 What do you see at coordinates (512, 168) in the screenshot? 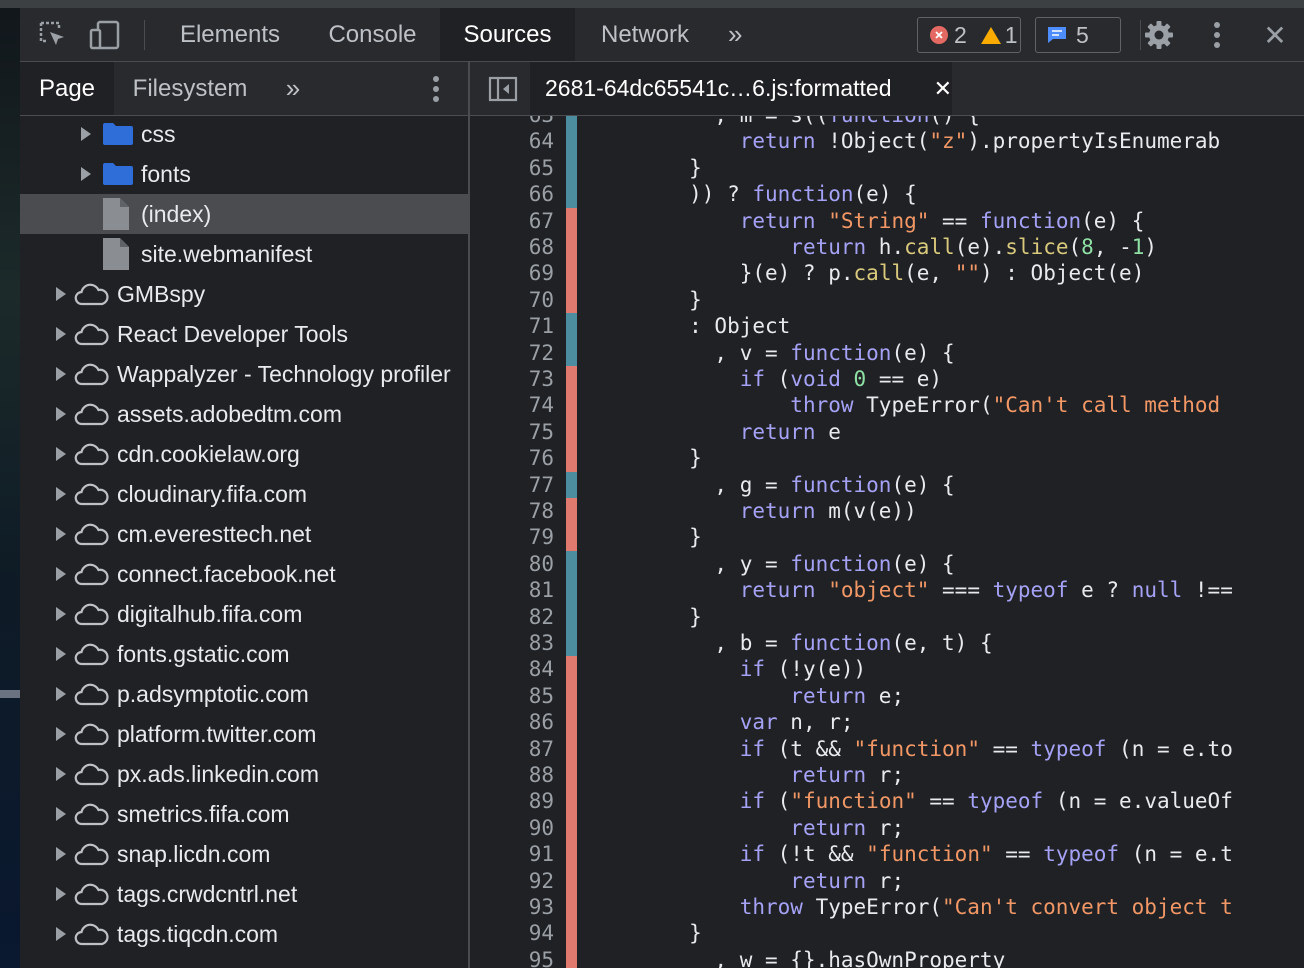
I see `line-number: 65` at bounding box center [512, 168].